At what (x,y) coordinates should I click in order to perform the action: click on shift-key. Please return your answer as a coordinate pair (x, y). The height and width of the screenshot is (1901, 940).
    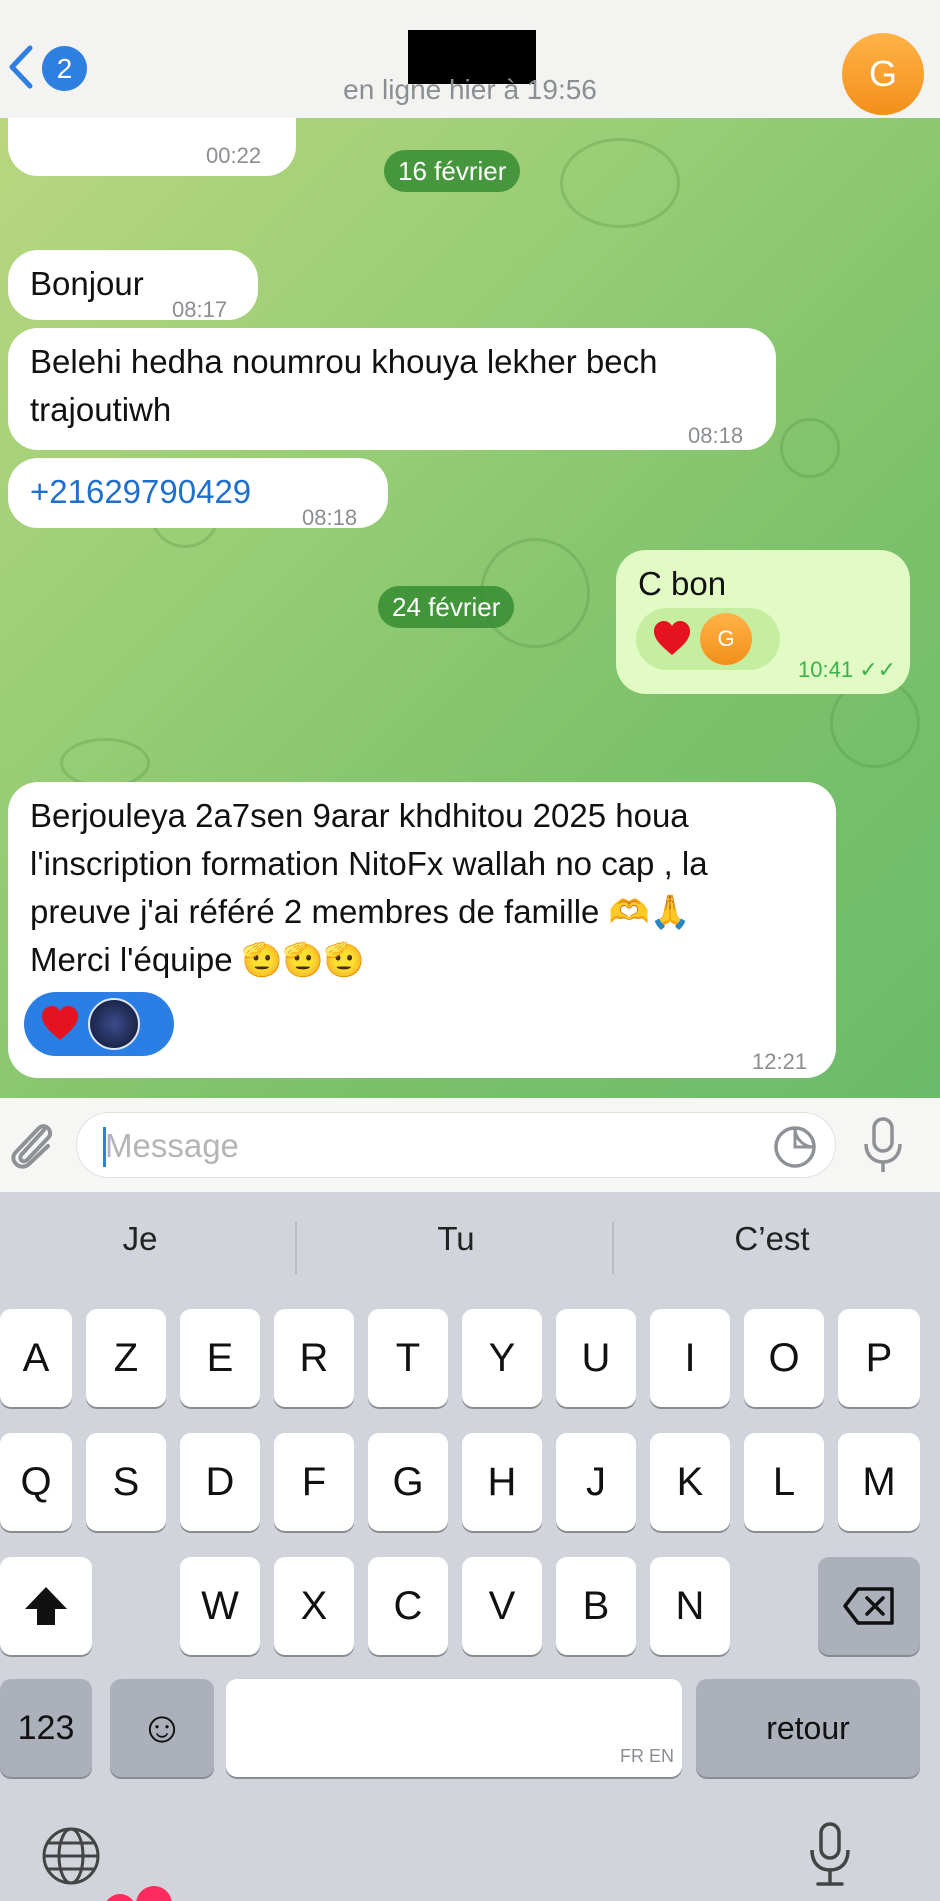
    Looking at the image, I should click on (46, 1606).